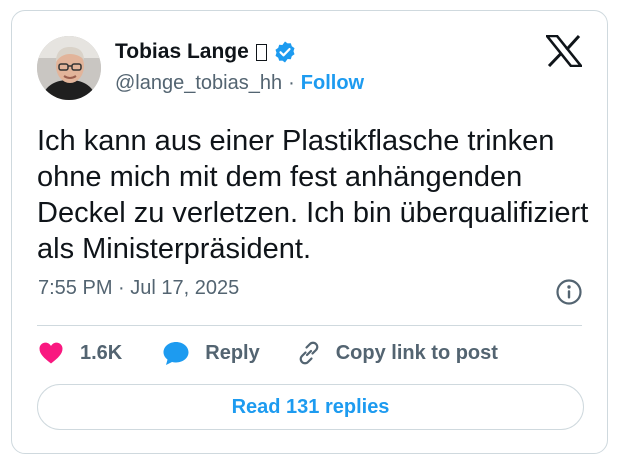 Image resolution: width=620 pixels, height=466 pixels. Describe the element at coordinates (569, 292) in the screenshot. I see `info-icon` at that location.